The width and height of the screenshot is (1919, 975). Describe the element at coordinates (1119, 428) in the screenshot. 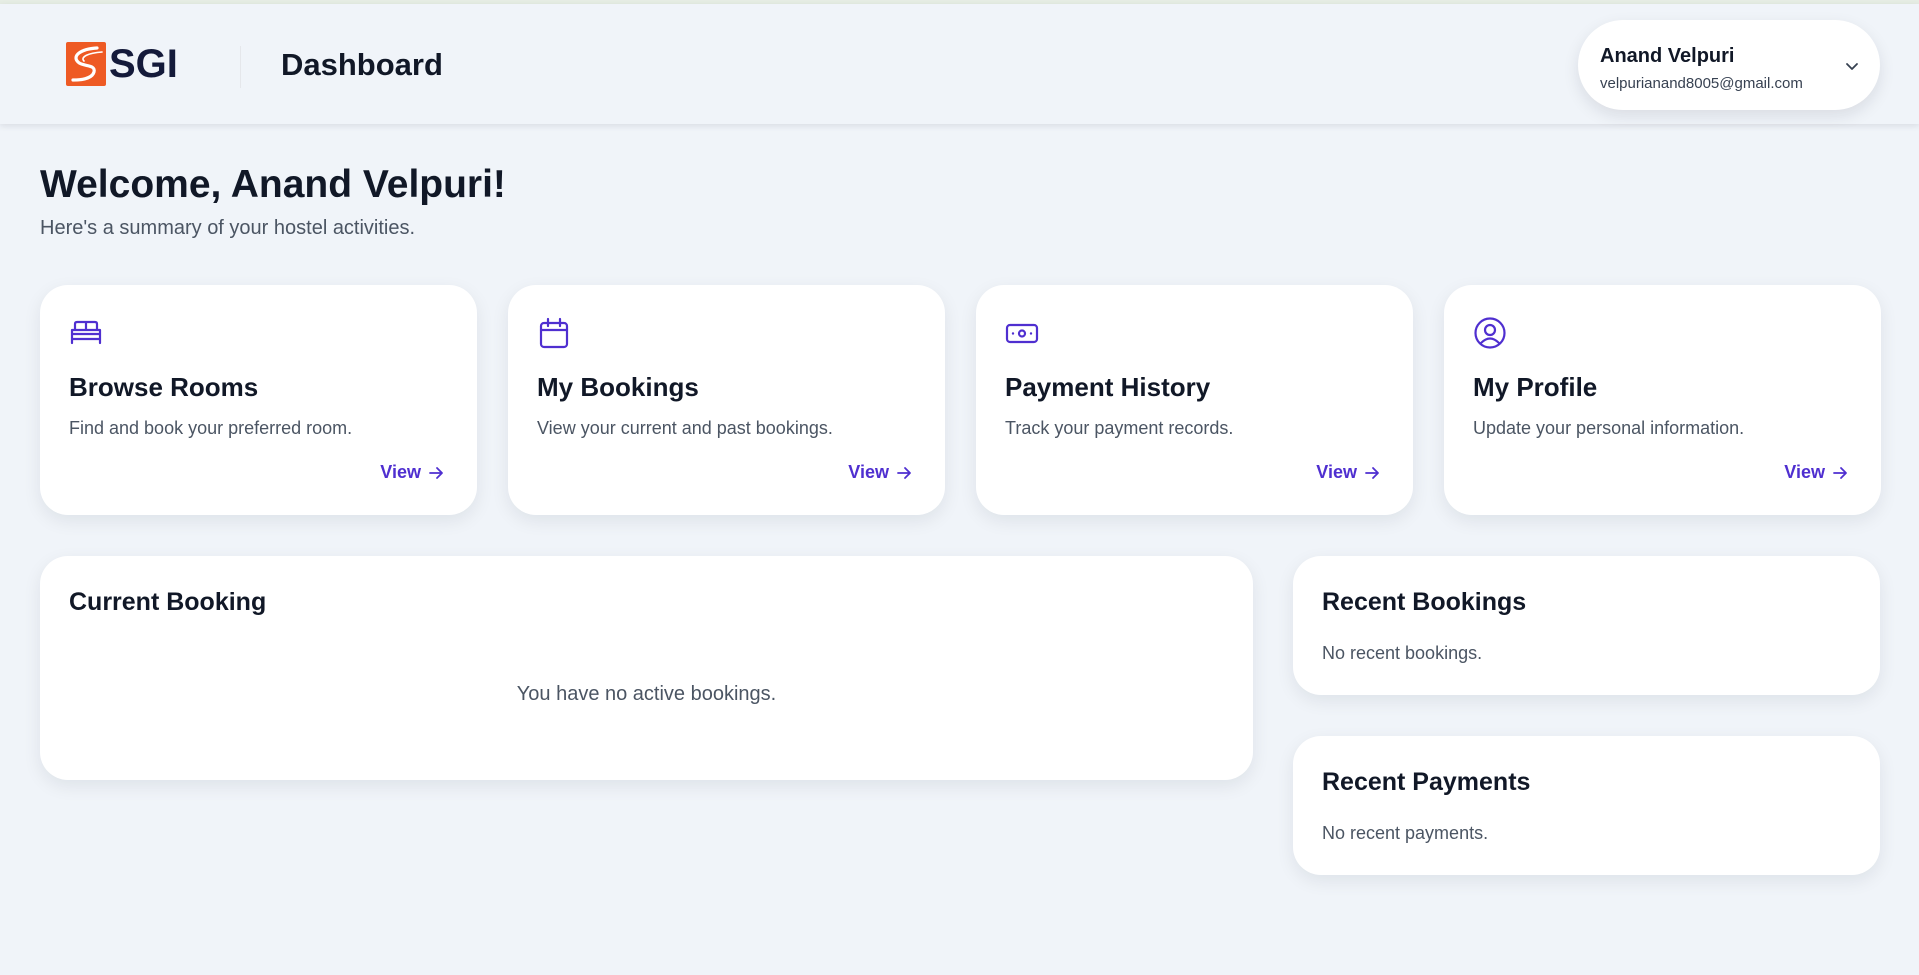

I see `card-description: Track your payment records.` at that location.